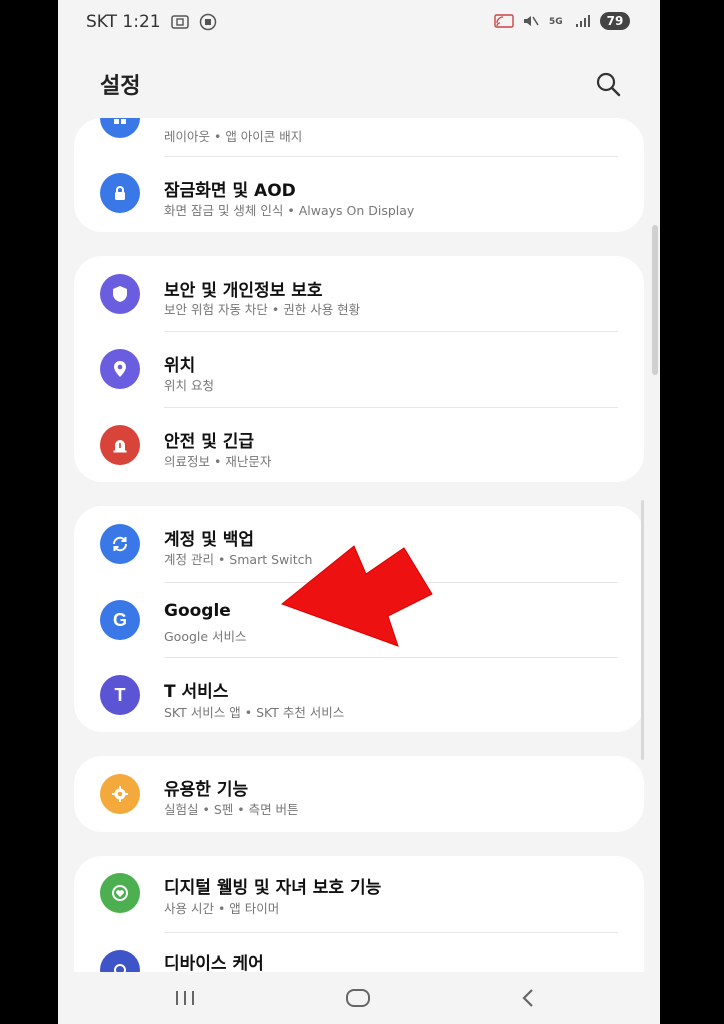 Image resolution: width=724 pixels, height=1024 pixels. I want to click on settings-item-title: 안전 및 긴급, so click(209, 442).